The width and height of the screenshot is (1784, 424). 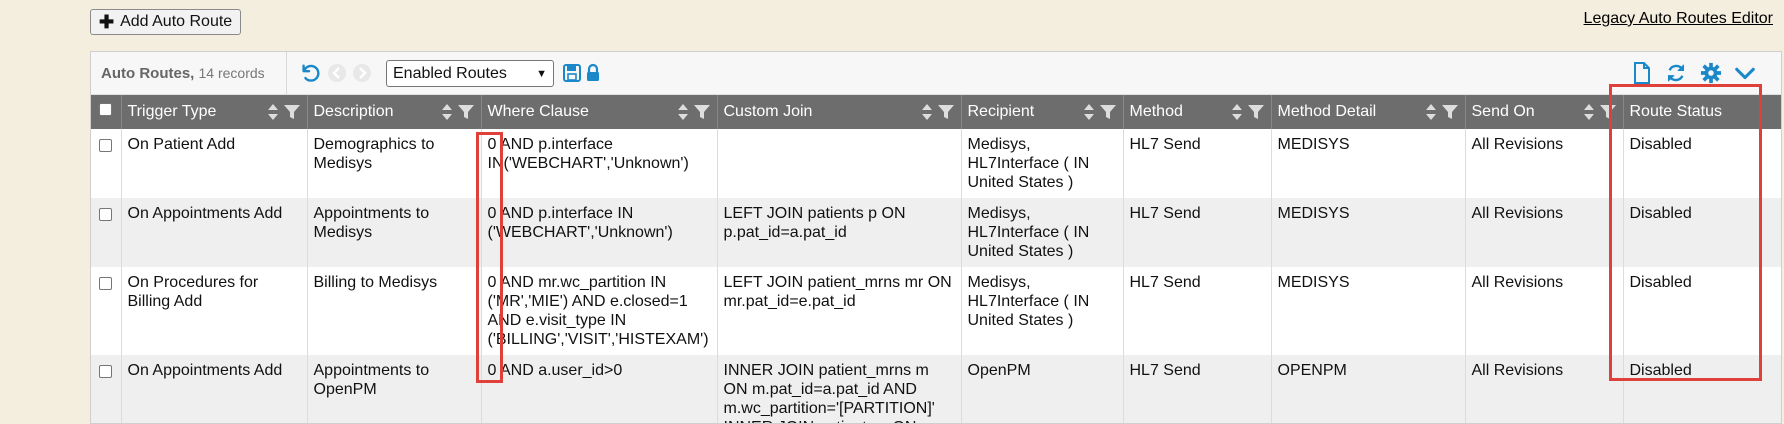 What do you see at coordinates (1544, 112) in the screenshot?
I see `column-header-send-on: Send On` at bounding box center [1544, 112].